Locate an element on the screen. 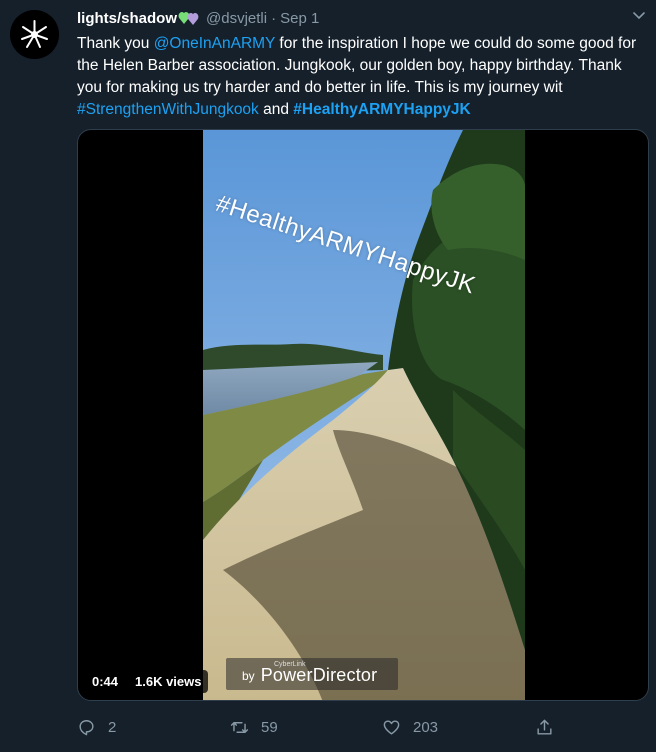  like-button: 203 is located at coordinates (410, 727).